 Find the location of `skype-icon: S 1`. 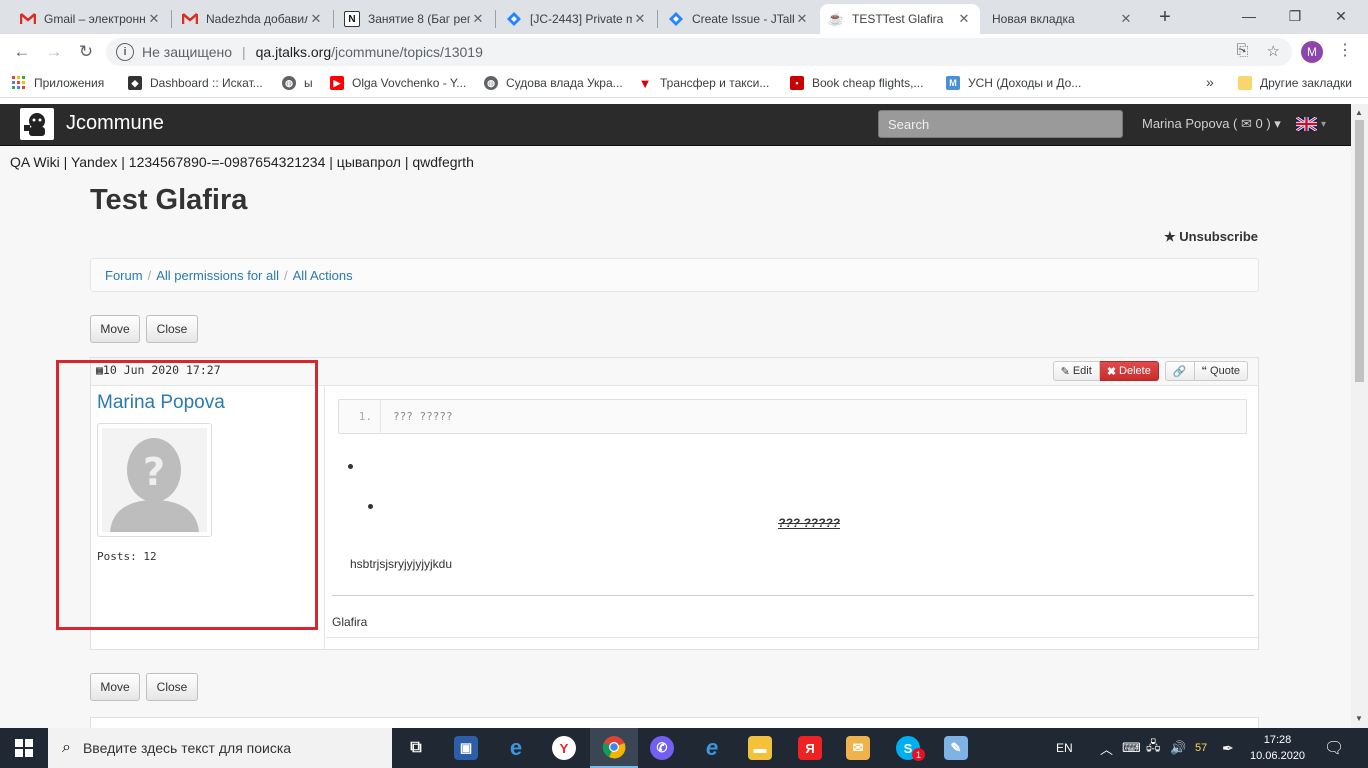

skype-icon: S 1 is located at coordinates (908, 748).